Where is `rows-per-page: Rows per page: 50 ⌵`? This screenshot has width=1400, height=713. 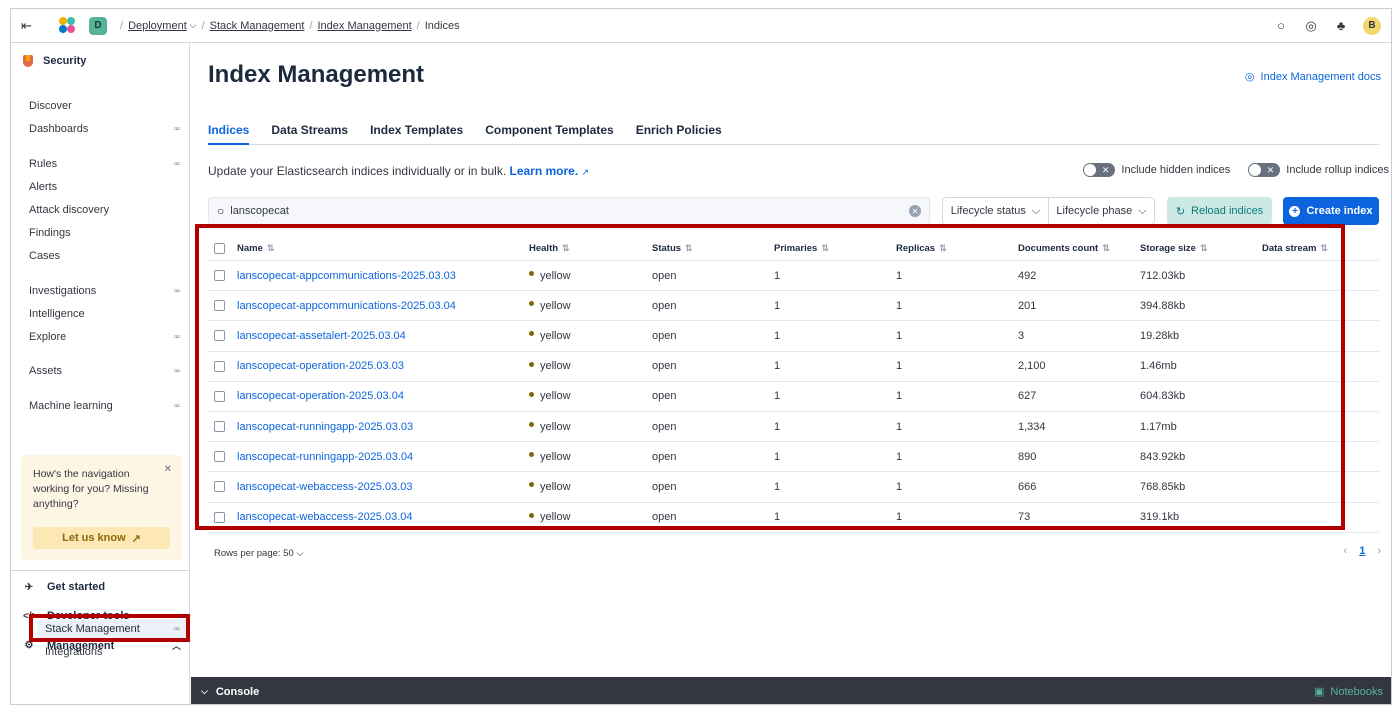 rows-per-page: Rows per page: 50 ⌵ is located at coordinates (259, 553).